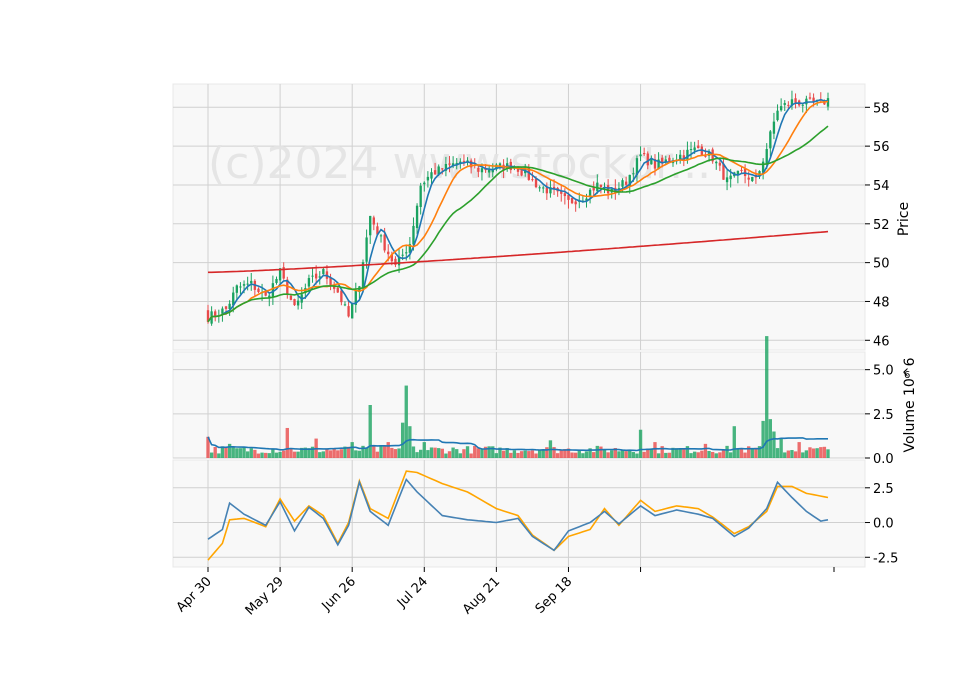 The height and width of the screenshot is (694, 960). I want to click on x-tick-label: Jun 26, so click(339, 594).